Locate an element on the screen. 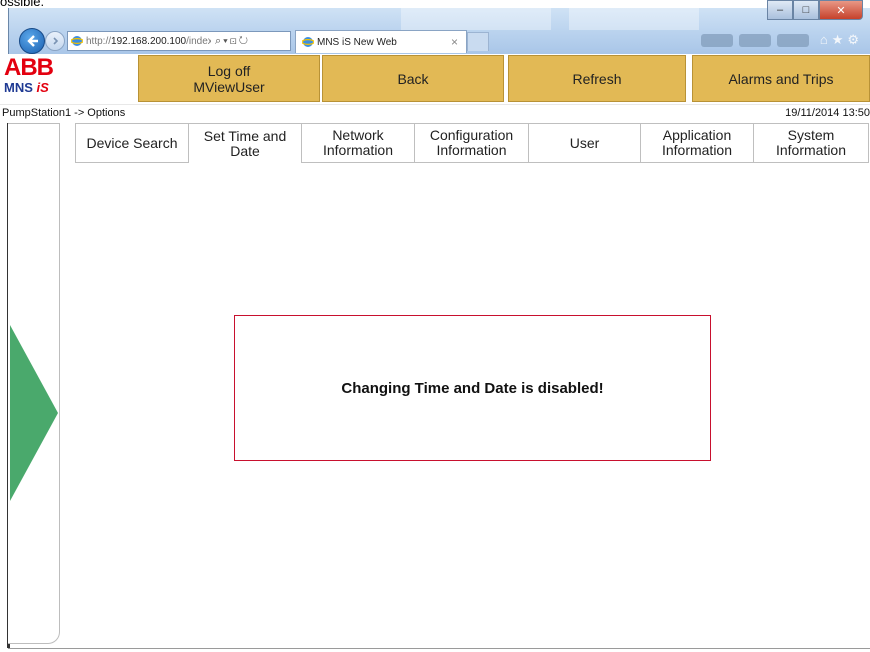 This screenshot has width=870, height=652. message-box: Changing Time and Date is disabled! is located at coordinates (472, 388).